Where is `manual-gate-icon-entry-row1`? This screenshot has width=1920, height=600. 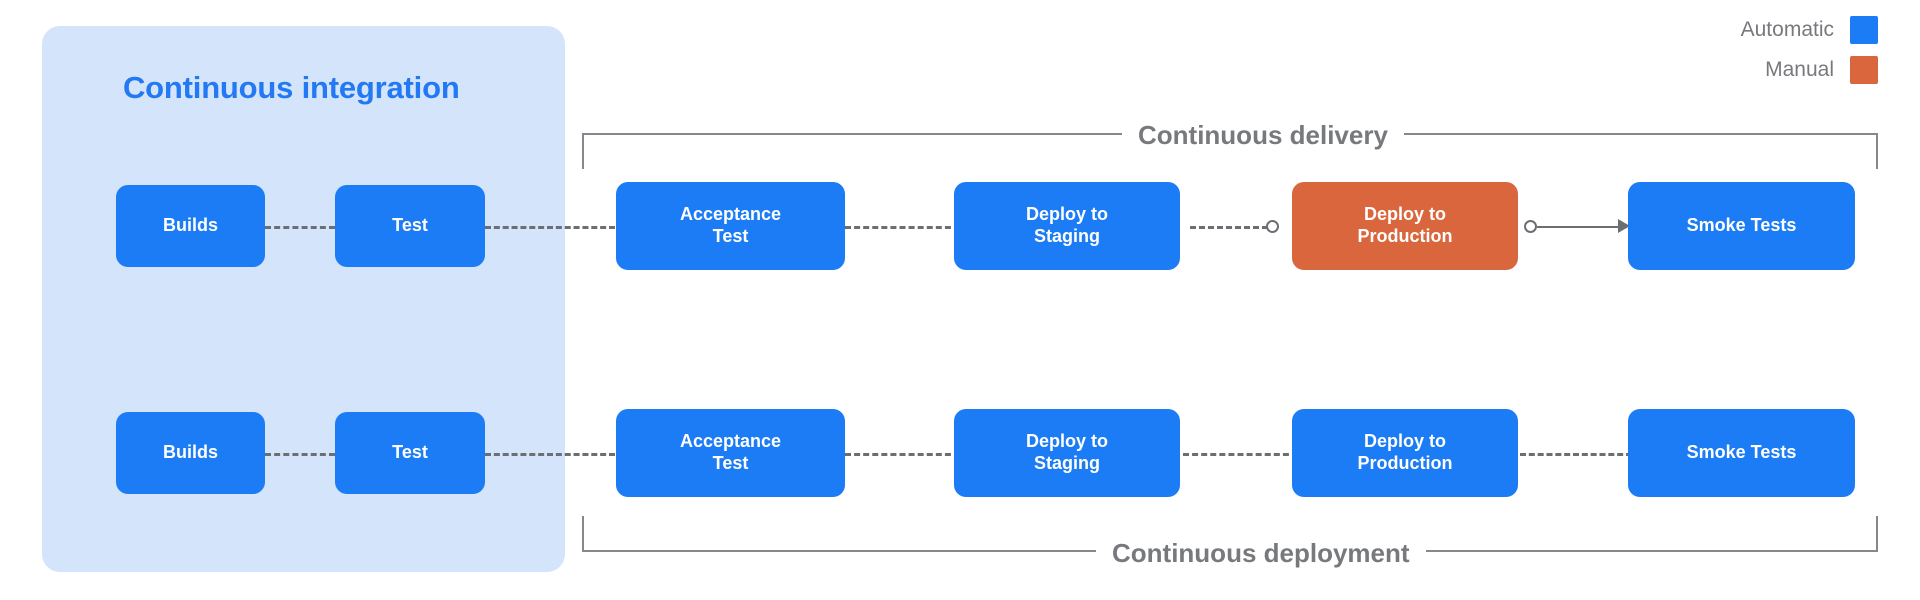 manual-gate-icon-entry-row1 is located at coordinates (1272, 226).